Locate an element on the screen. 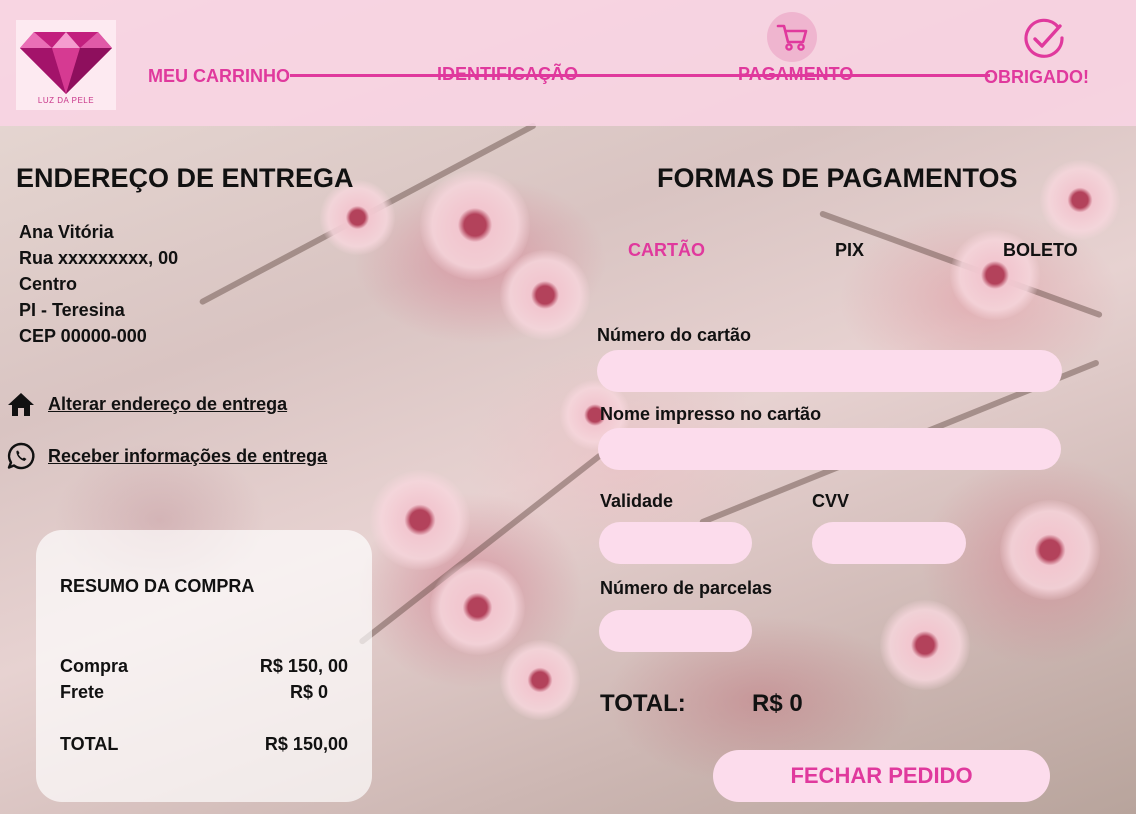 Image resolution: width=1136 pixels, height=814 pixels. step-payment: PAGAMENTO is located at coordinates (795, 74).